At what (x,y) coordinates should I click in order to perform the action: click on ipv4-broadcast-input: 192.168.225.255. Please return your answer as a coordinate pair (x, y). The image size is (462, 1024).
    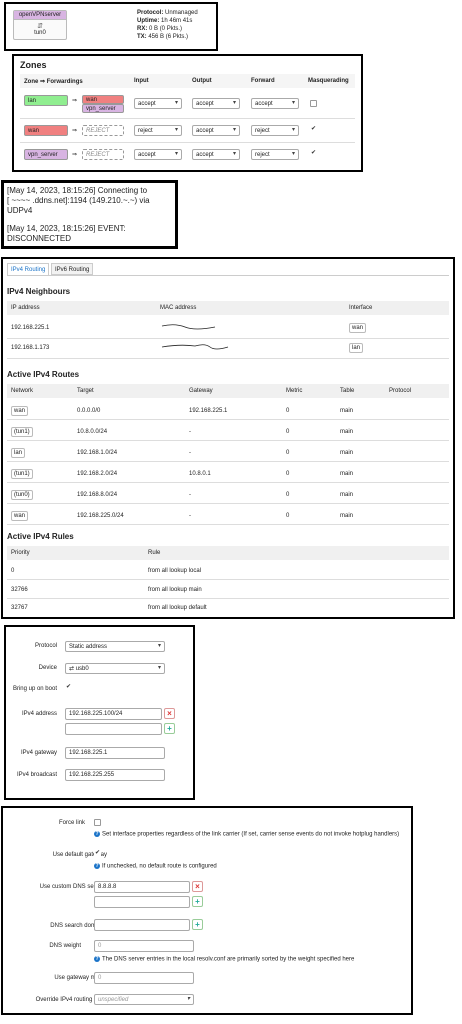
    Looking at the image, I should click on (115, 775).